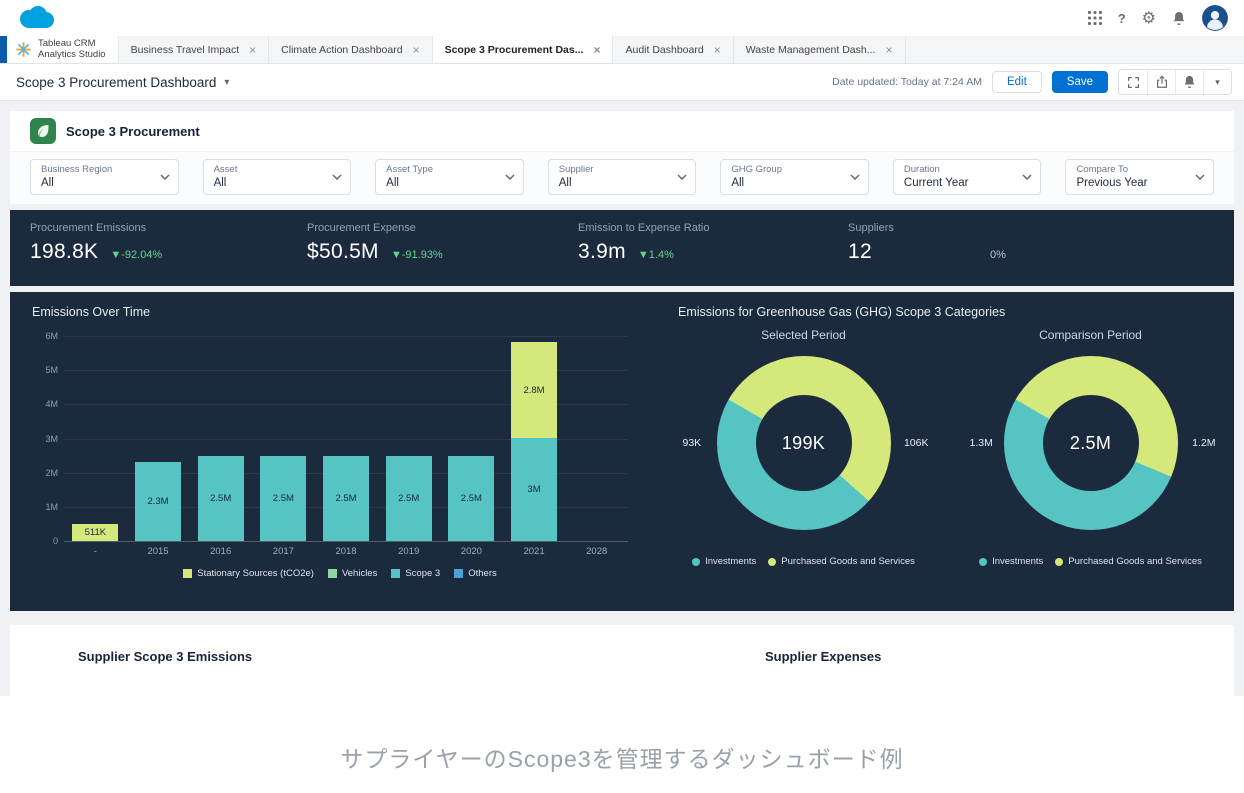 The height and width of the screenshot is (793, 1244). I want to click on legend-item: Vehicles, so click(352, 573).